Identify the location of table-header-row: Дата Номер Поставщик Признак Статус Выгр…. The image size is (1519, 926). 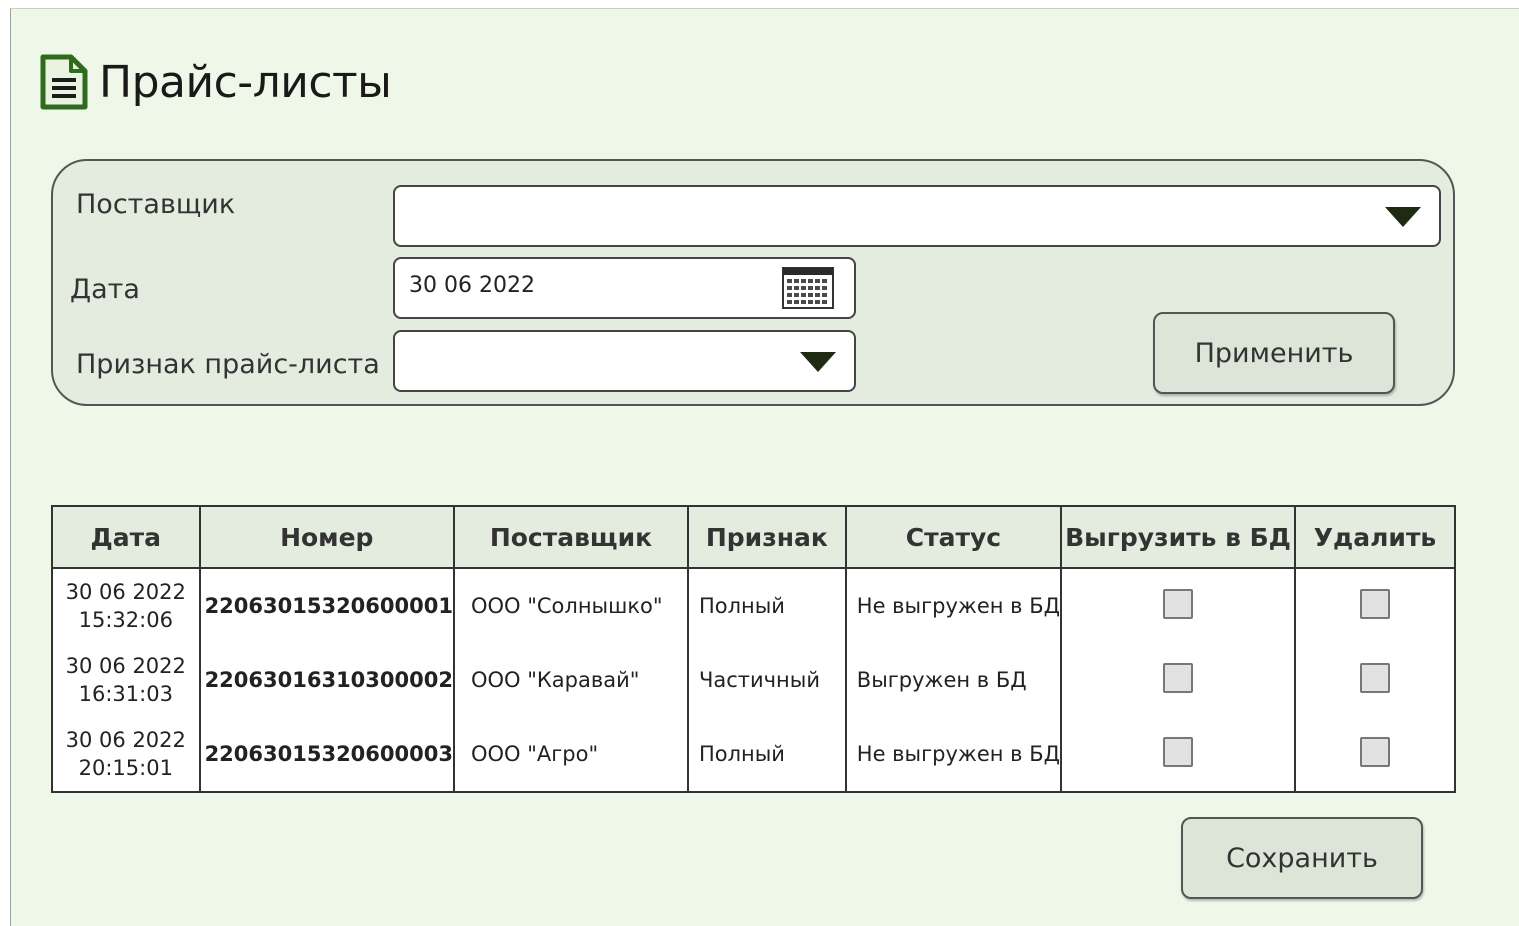
(753, 537).